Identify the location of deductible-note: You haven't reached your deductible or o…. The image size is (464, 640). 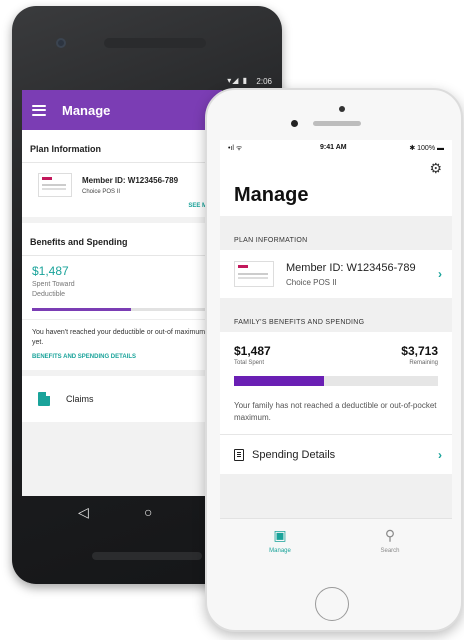
(122, 333).